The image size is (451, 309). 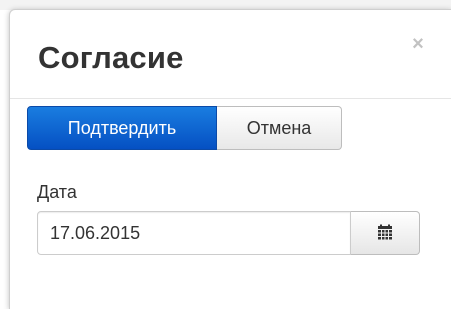 I want to click on cancel-button: Отмена, so click(x=279, y=128).